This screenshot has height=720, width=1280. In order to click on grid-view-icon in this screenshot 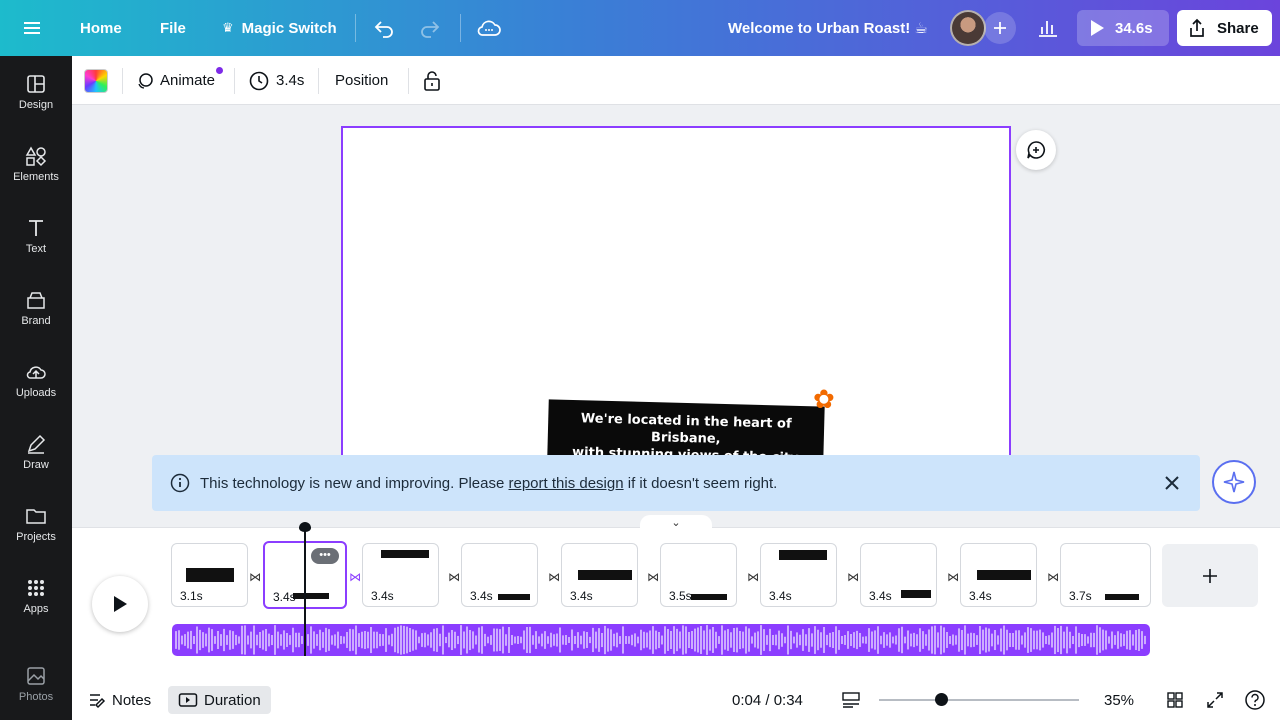, I will do `click(1175, 700)`.